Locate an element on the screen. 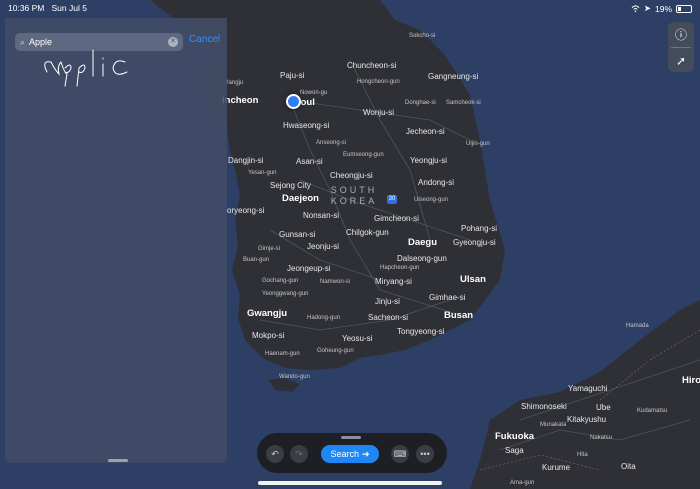 This screenshot has height=489, width=700. undo-button: ↶ is located at coordinates (275, 454).